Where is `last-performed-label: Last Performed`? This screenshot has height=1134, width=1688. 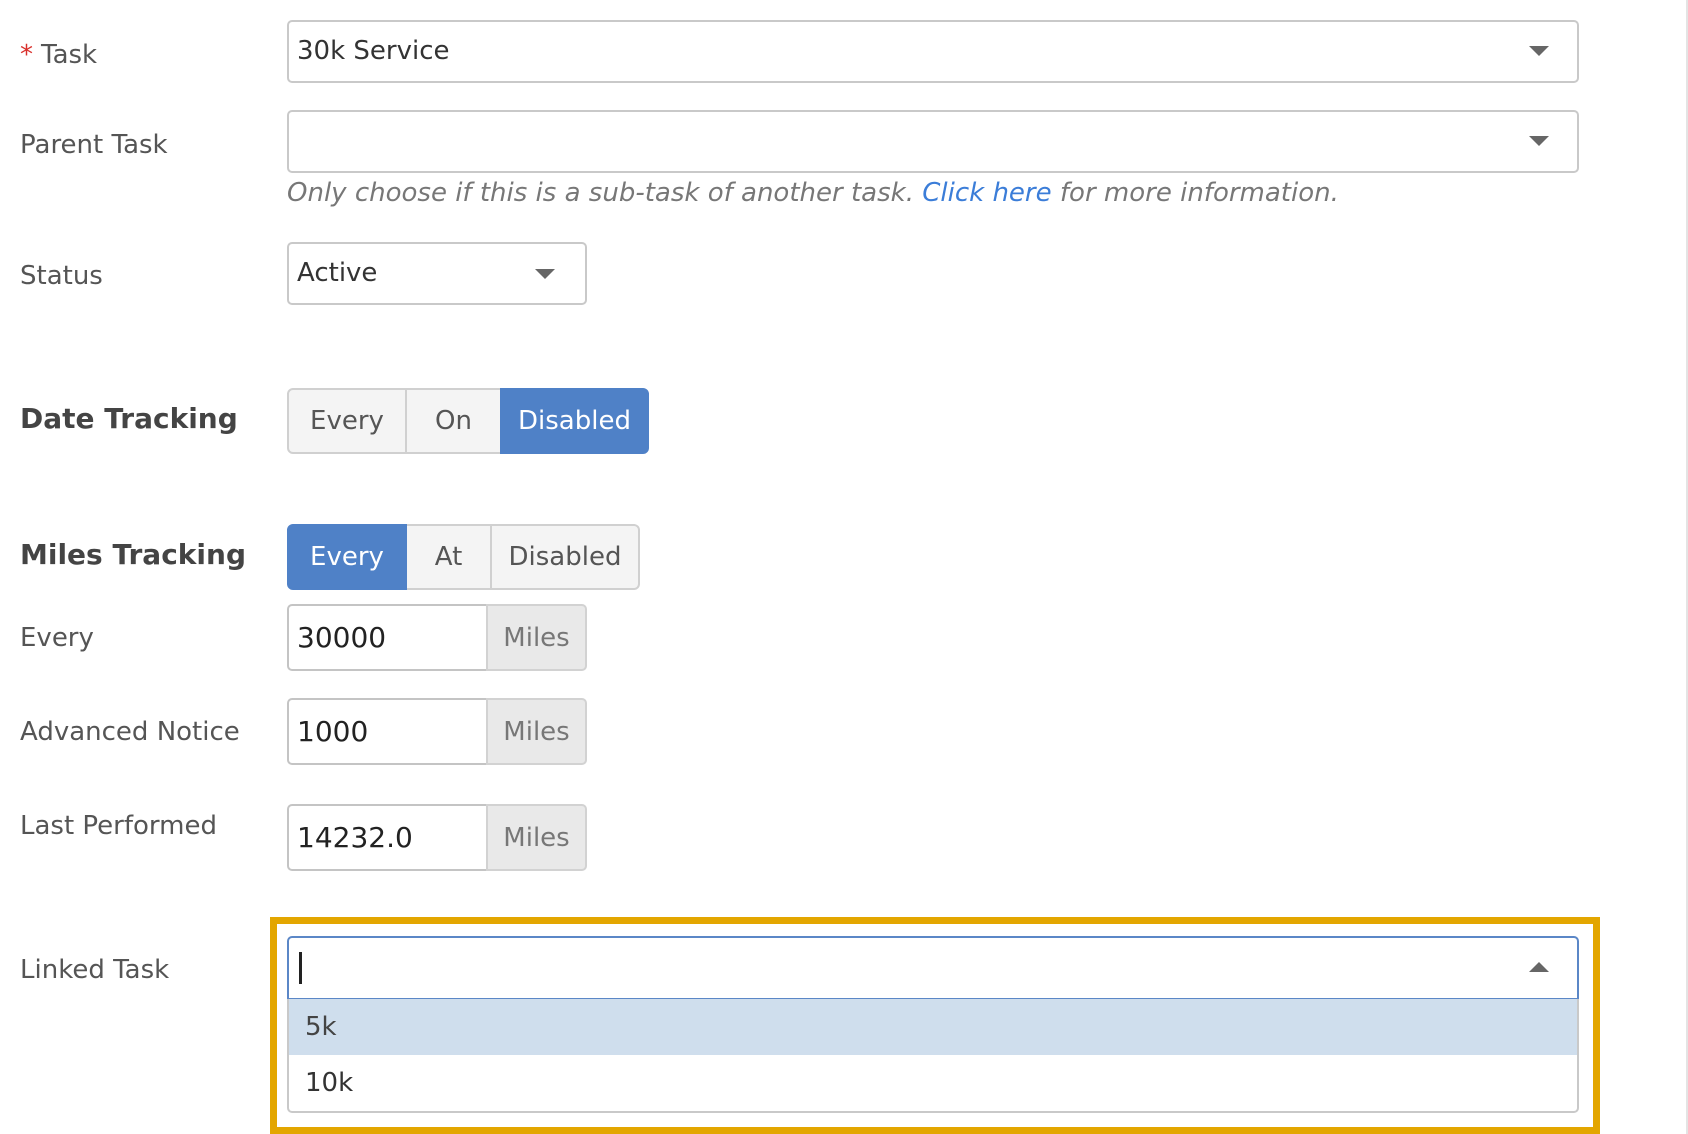
last-performed-label: Last Performed is located at coordinates (118, 826).